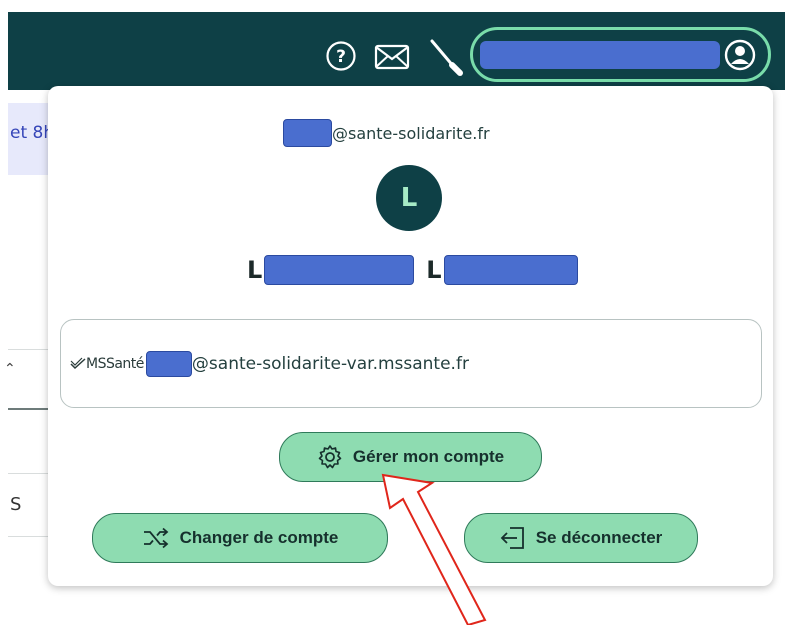  Describe the element at coordinates (599, 537) in the screenshot. I see `logout-label: Se déconnecter` at that location.